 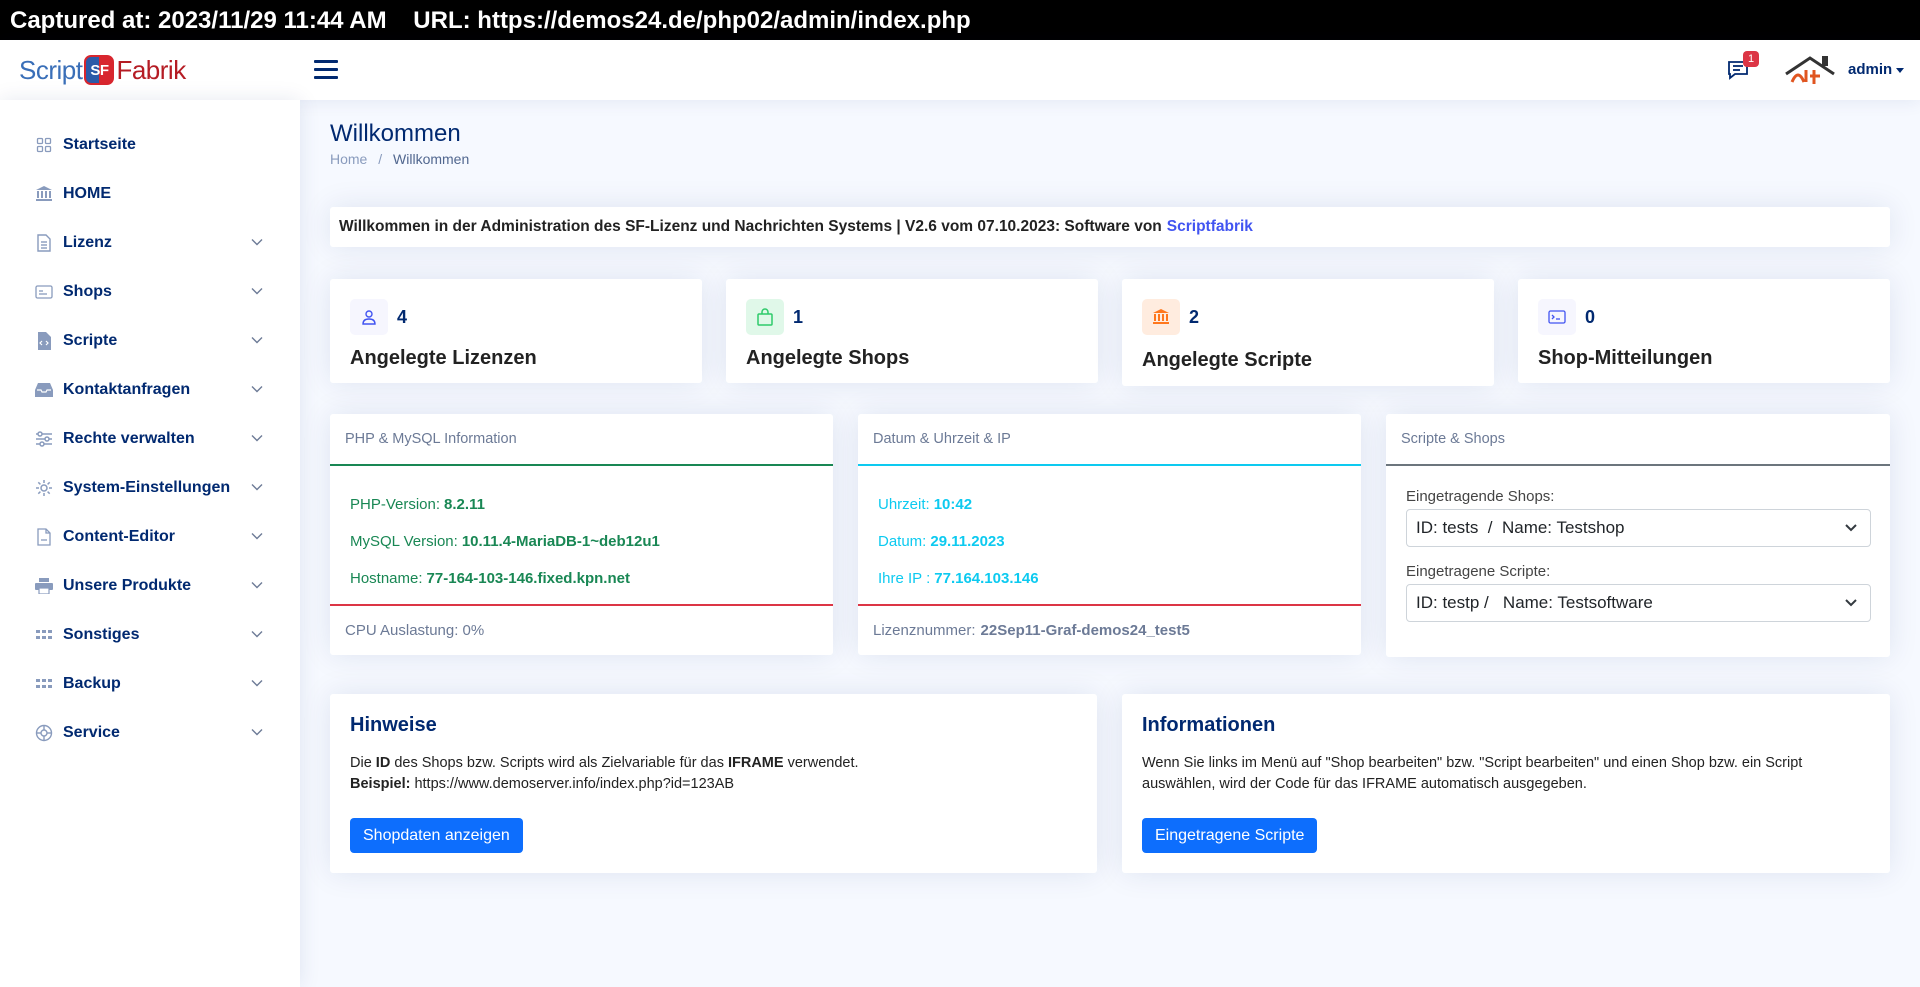 What do you see at coordinates (150, 732) in the screenshot?
I see `sidebar-item-service: Service` at bounding box center [150, 732].